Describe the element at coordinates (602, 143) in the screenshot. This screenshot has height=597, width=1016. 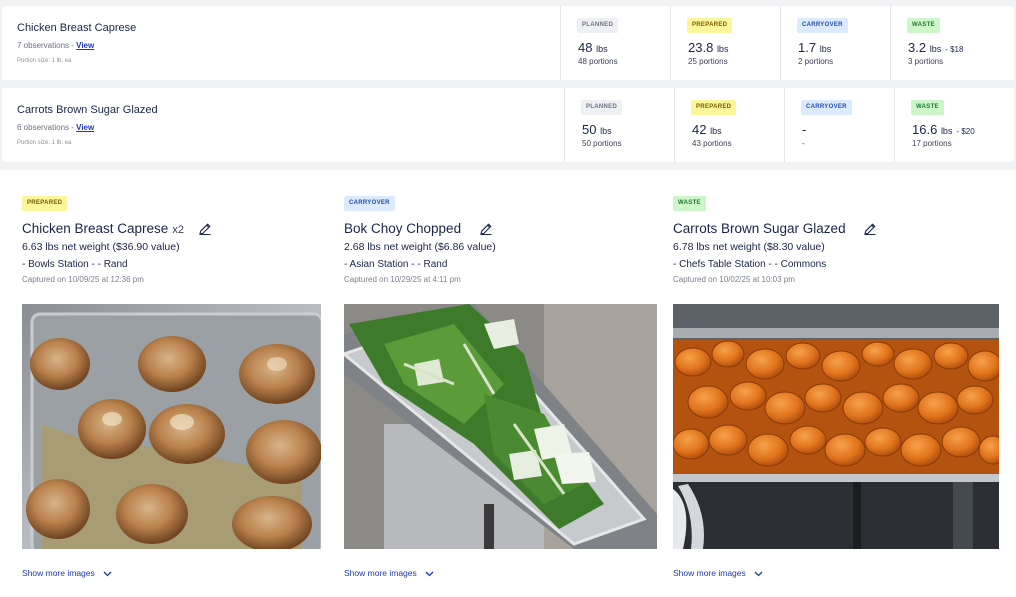
I see `planned-portions: 50 portions` at that location.